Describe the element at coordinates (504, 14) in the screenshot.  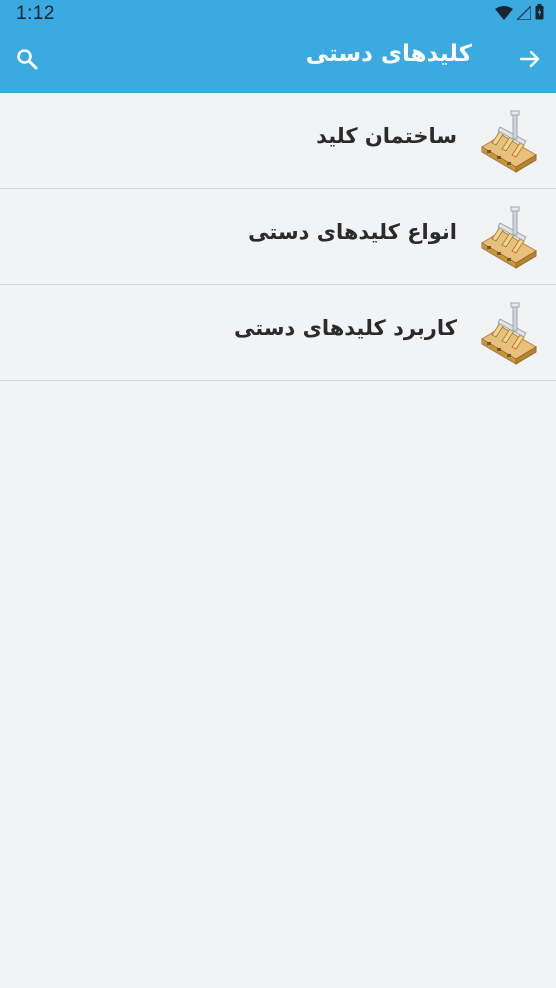
I see `wifi-icon` at that location.